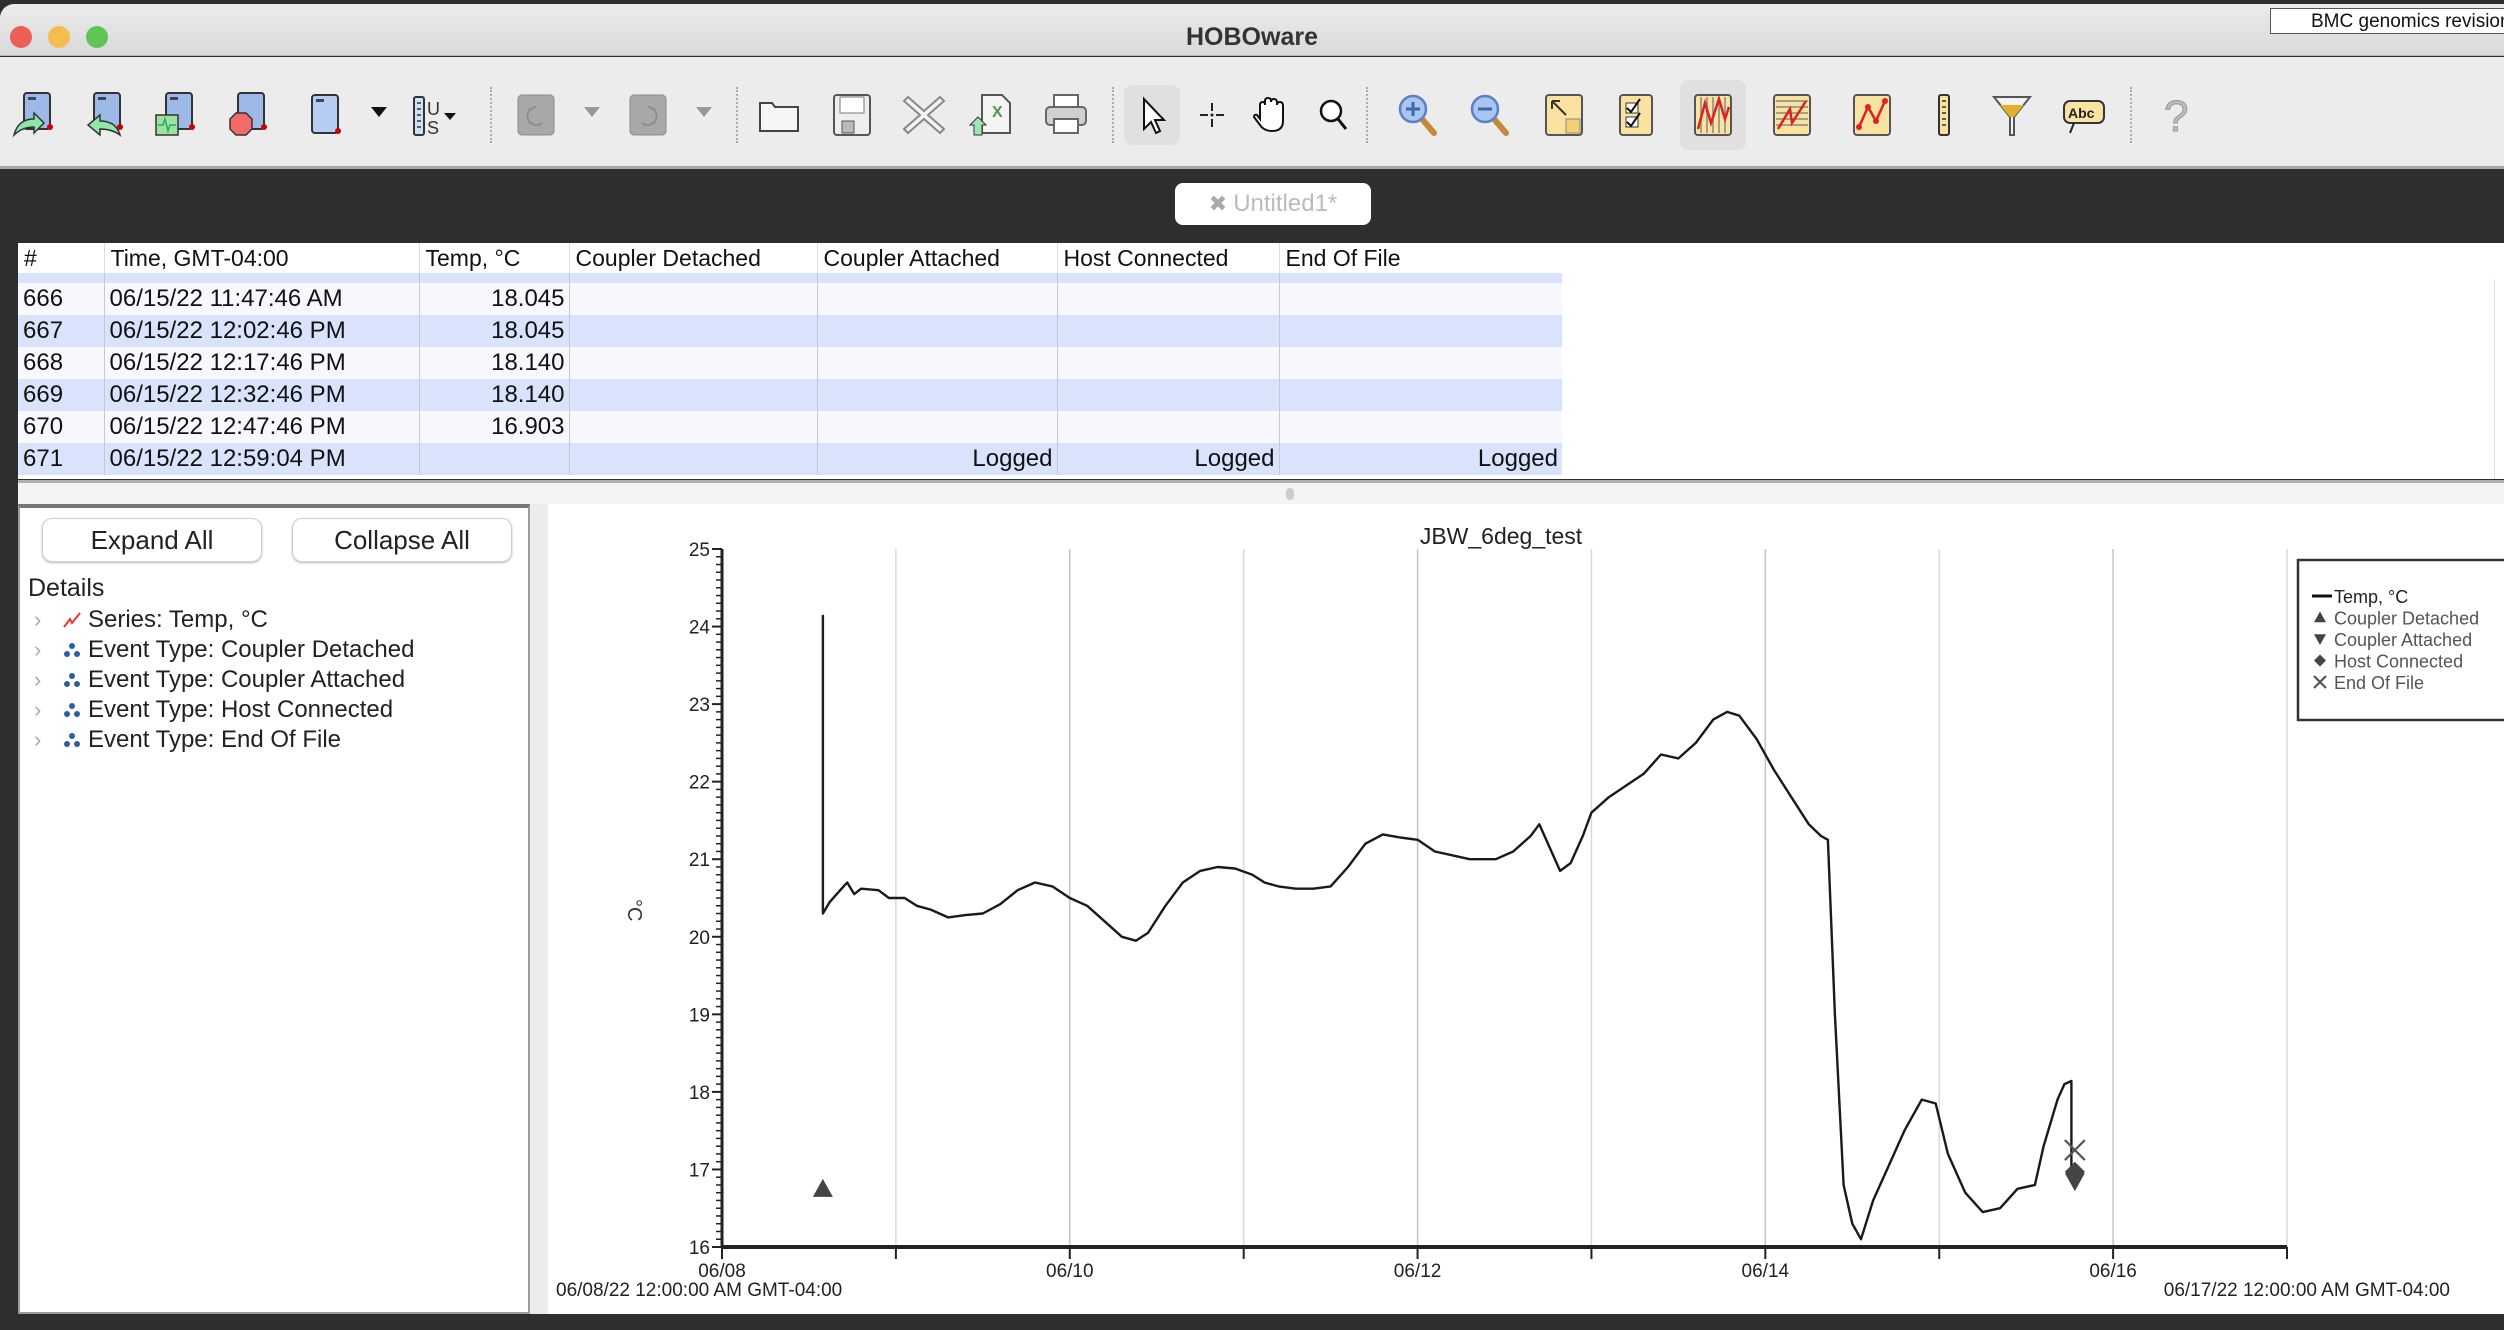 This screenshot has height=1330, width=2504. What do you see at coordinates (1418, 115) in the screenshot?
I see `zoom-in-button` at bounding box center [1418, 115].